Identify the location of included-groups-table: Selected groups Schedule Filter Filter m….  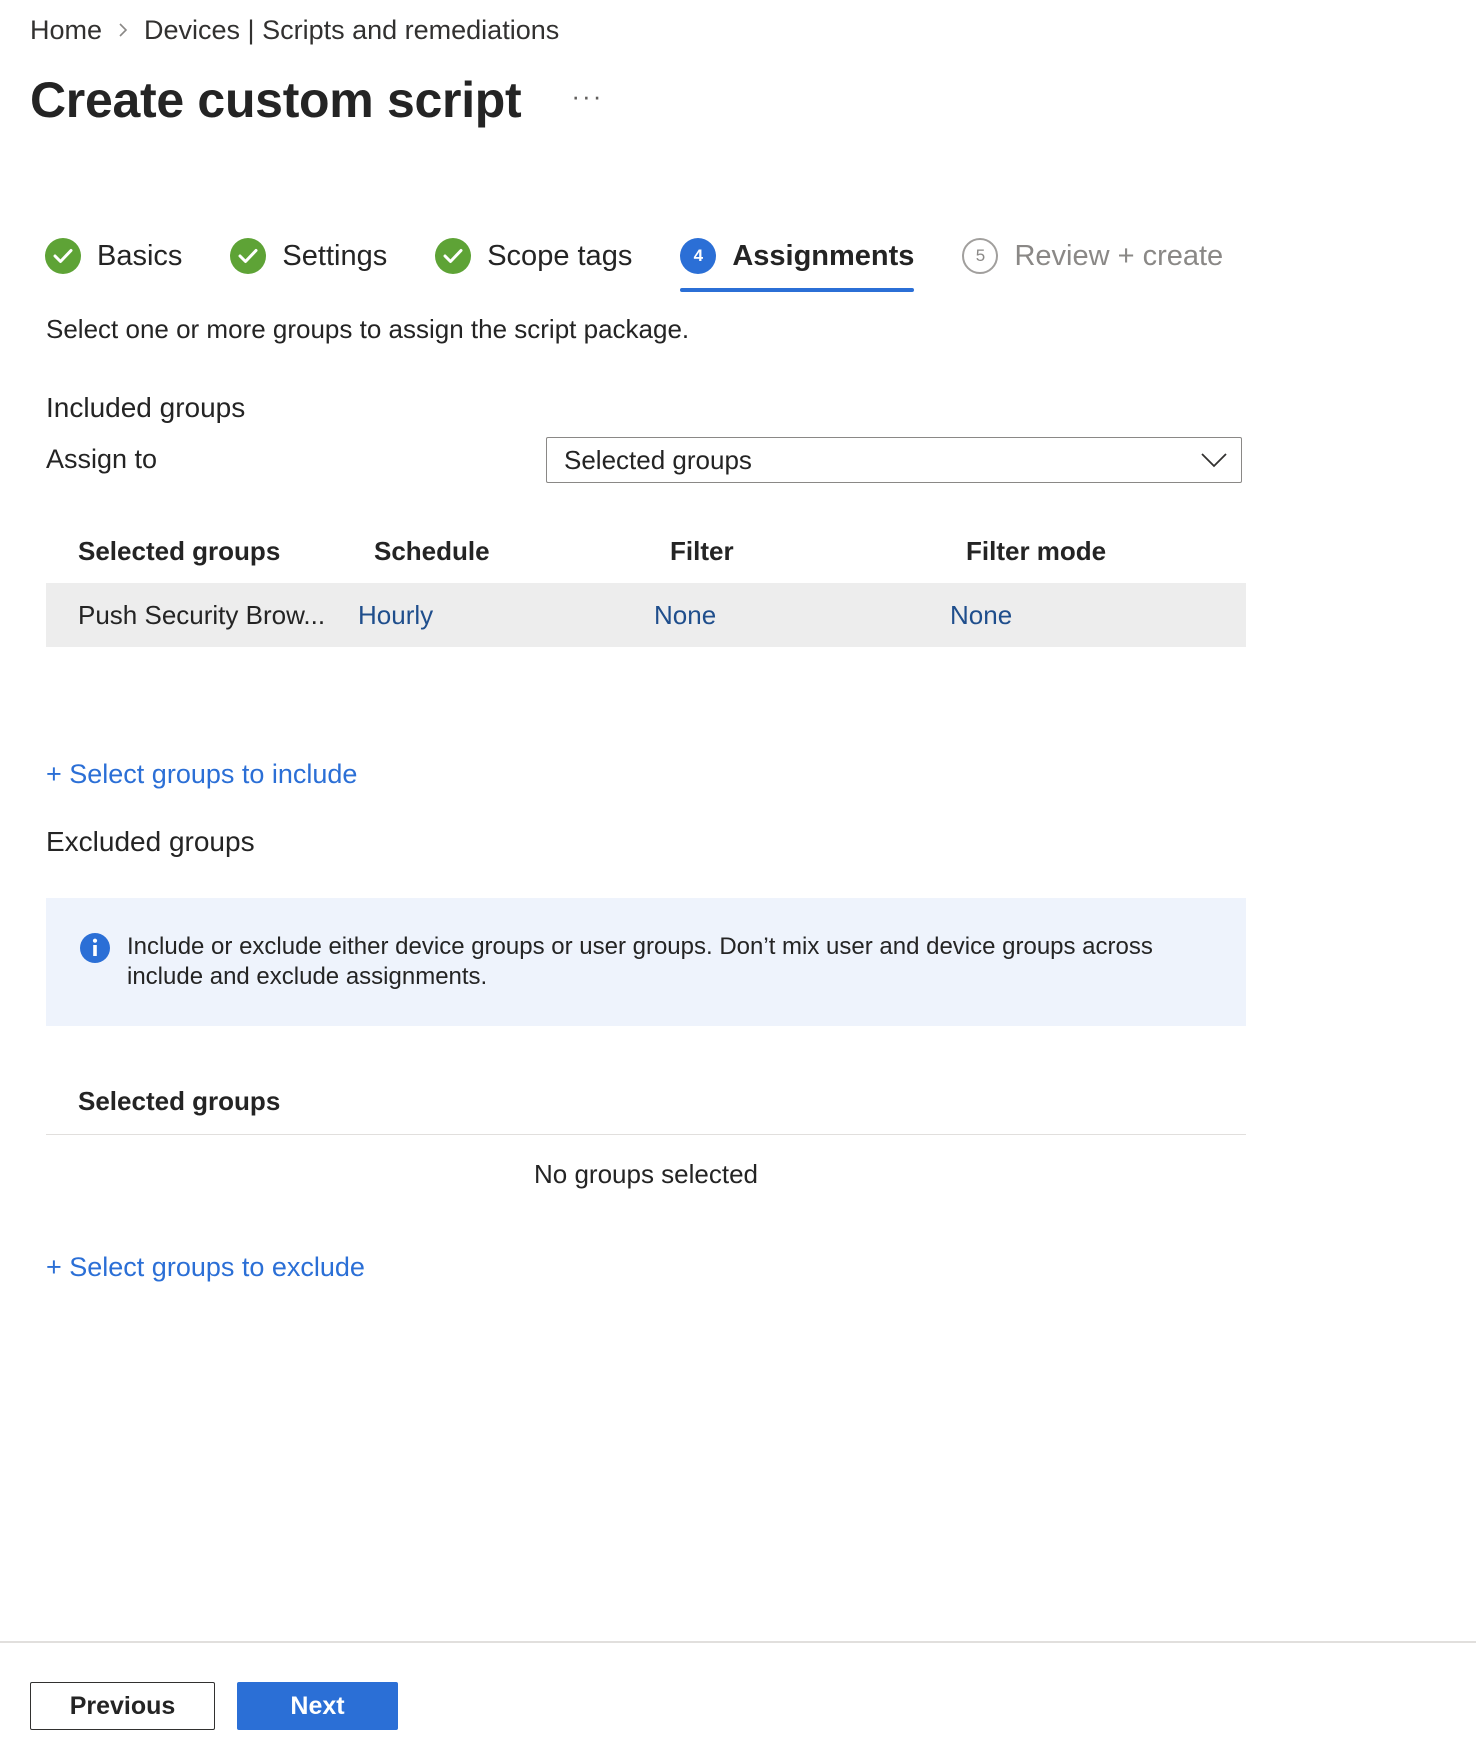
(646, 583).